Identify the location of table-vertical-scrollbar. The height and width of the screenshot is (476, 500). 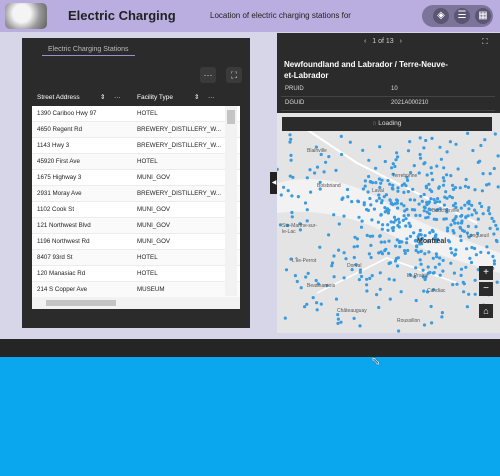
(231, 201).